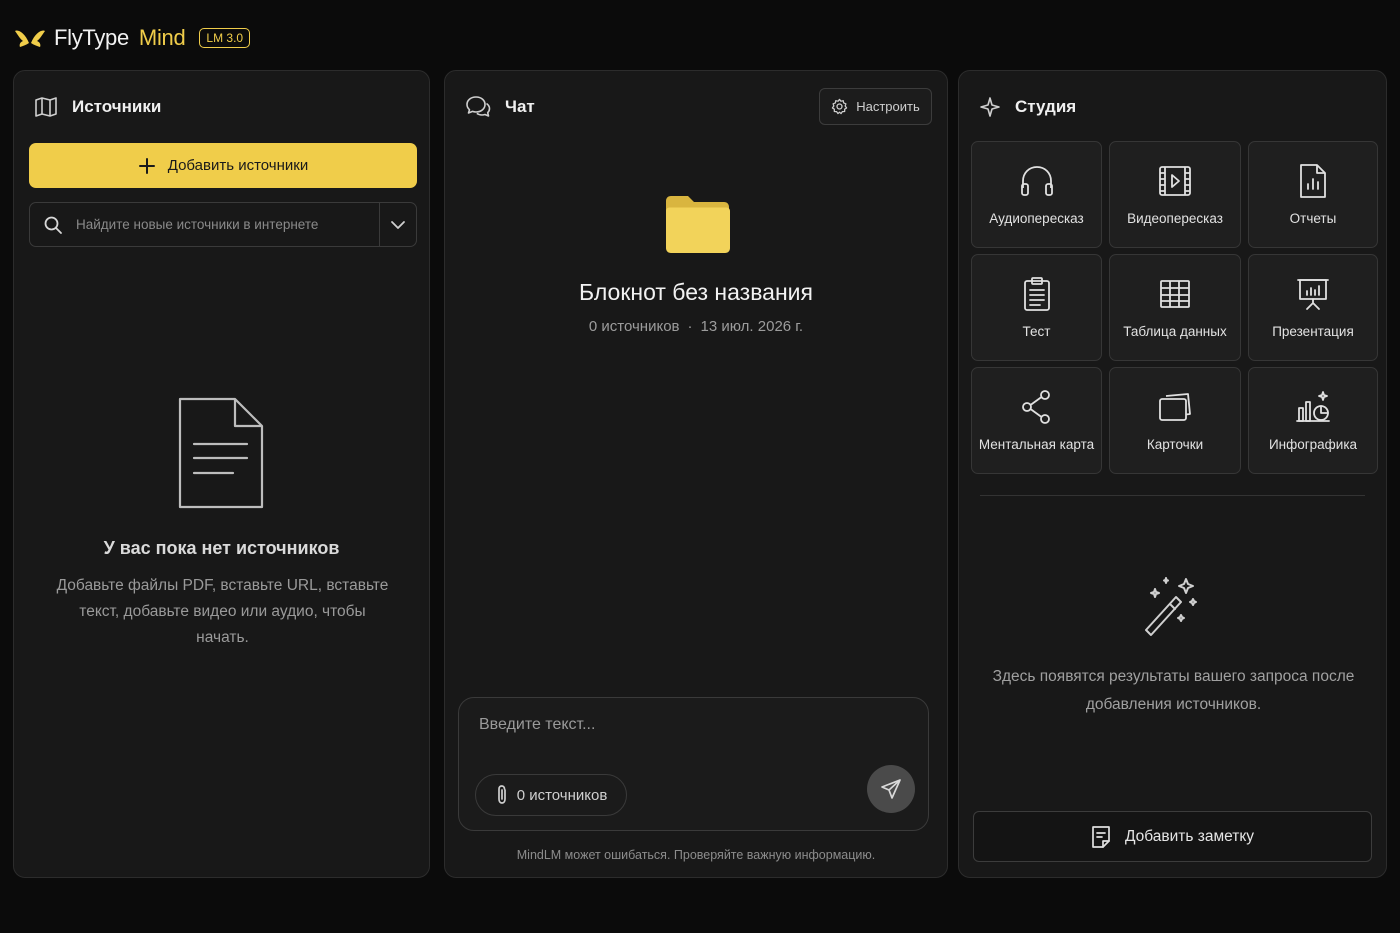  Describe the element at coordinates (91, 37) in the screenshot. I see `brand-name: FlyType` at that location.